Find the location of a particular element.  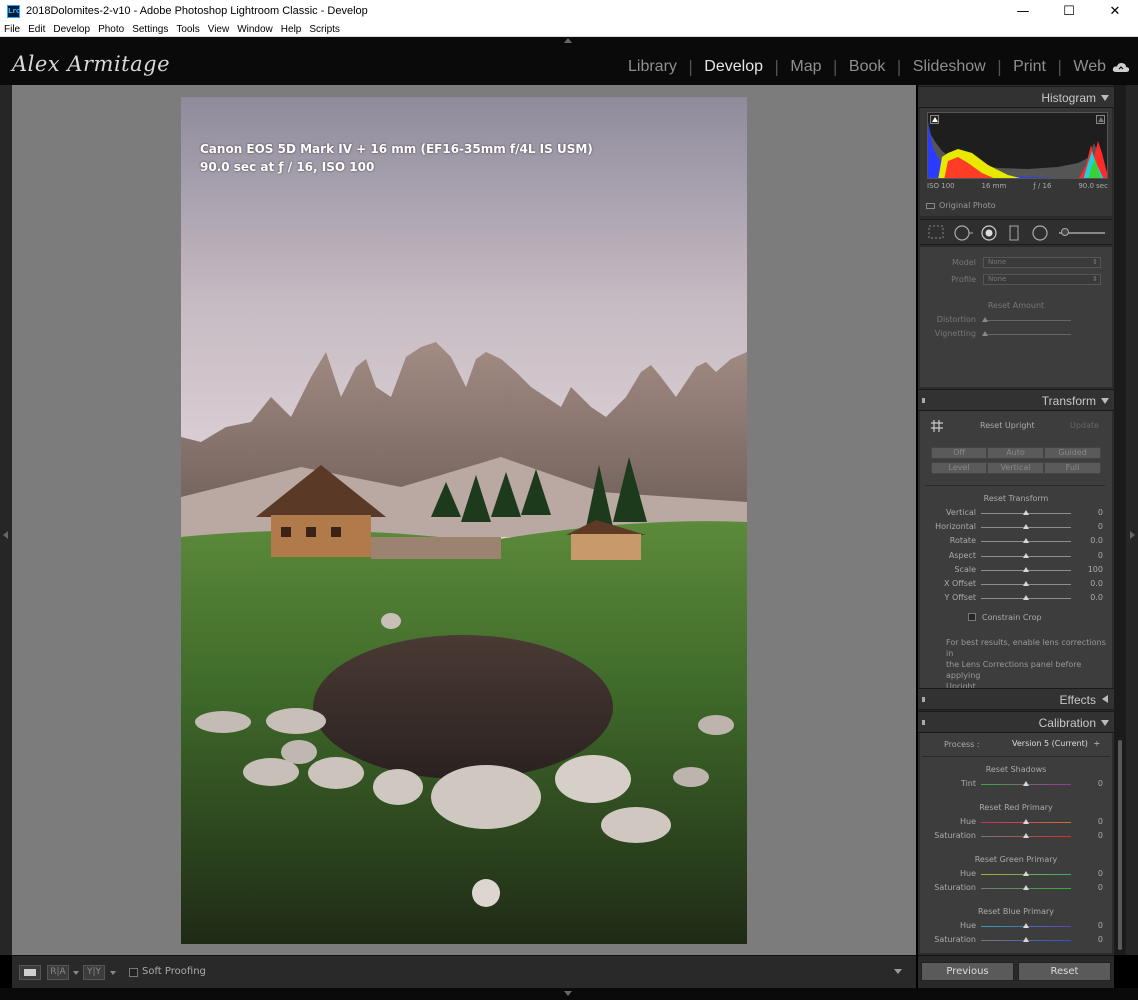

blue-hue-slider-knob is located at coordinates (1026, 925).